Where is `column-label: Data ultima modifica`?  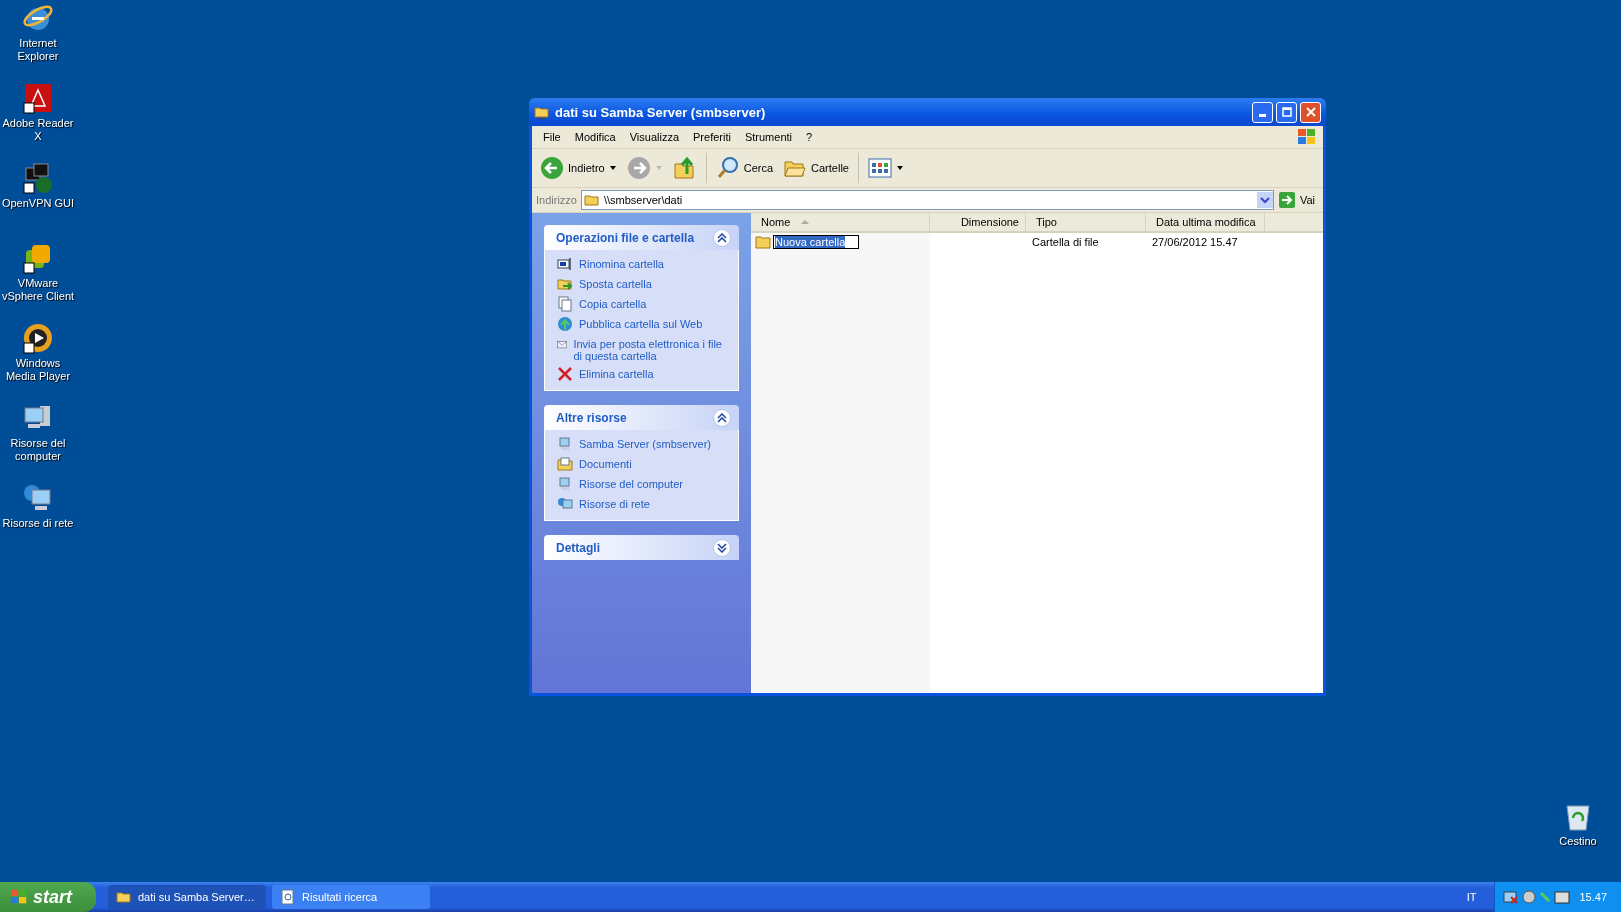 column-label: Data ultima modifica is located at coordinates (1206, 222).